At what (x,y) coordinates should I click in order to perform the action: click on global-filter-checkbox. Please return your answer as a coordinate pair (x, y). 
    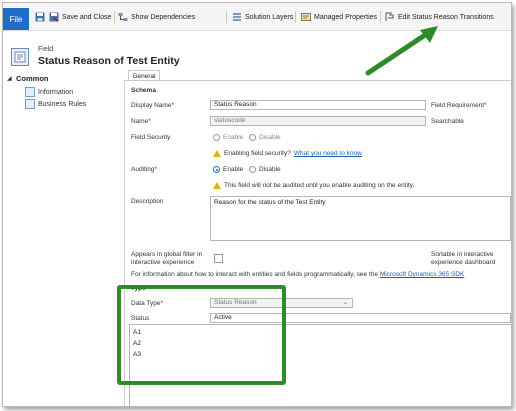
    Looking at the image, I should click on (218, 258).